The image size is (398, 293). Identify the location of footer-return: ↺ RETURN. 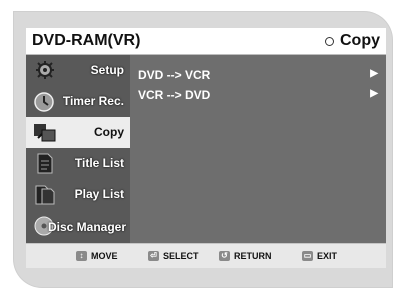
(245, 256).